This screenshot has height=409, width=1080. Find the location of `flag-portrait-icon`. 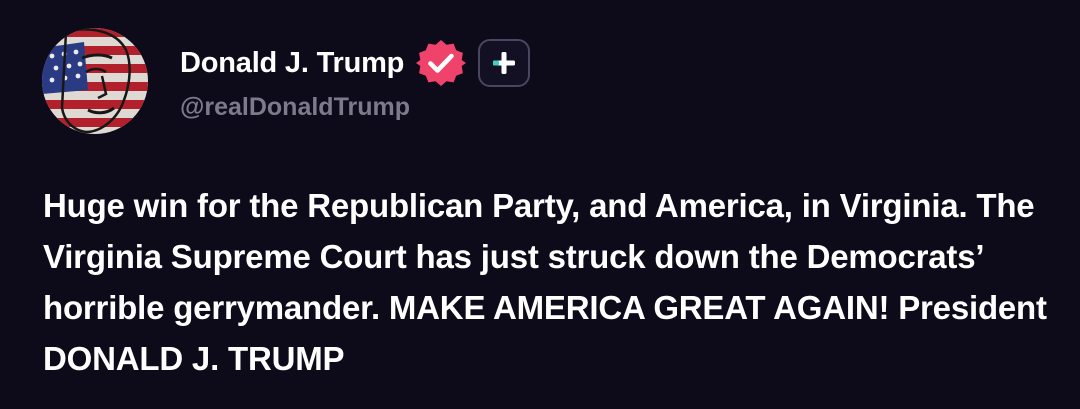

flag-portrait-icon is located at coordinates (95, 81).